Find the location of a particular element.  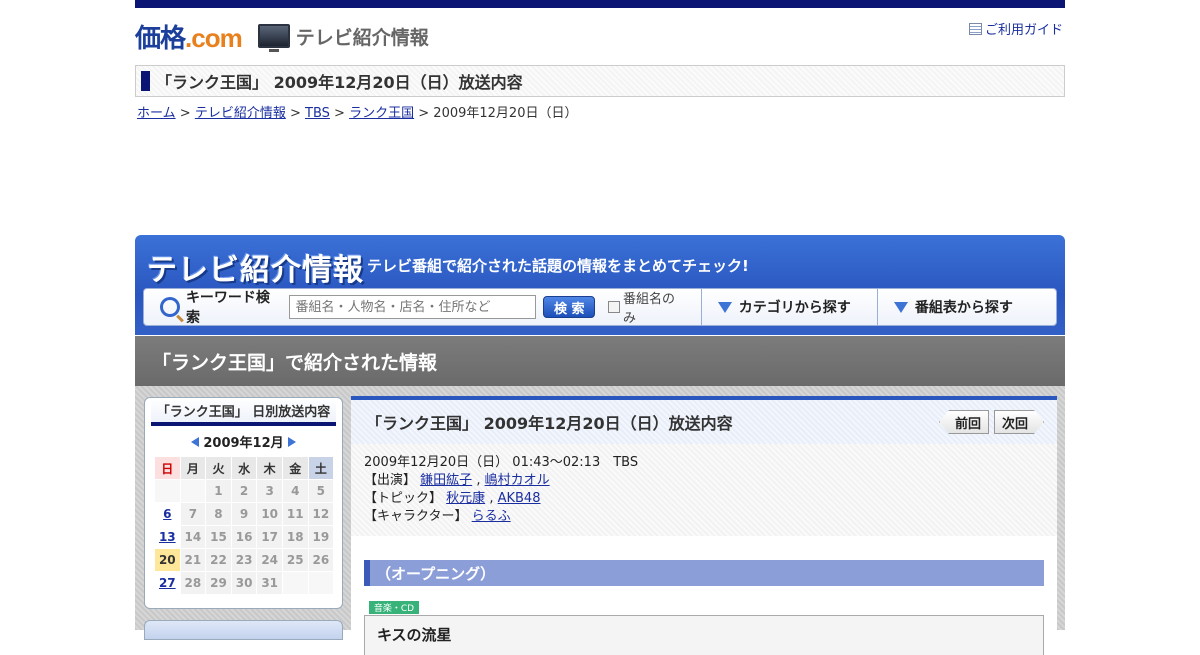

page-title-box: 「ランク王国」 2009年12月20日（日）放送内容 is located at coordinates (600, 81).